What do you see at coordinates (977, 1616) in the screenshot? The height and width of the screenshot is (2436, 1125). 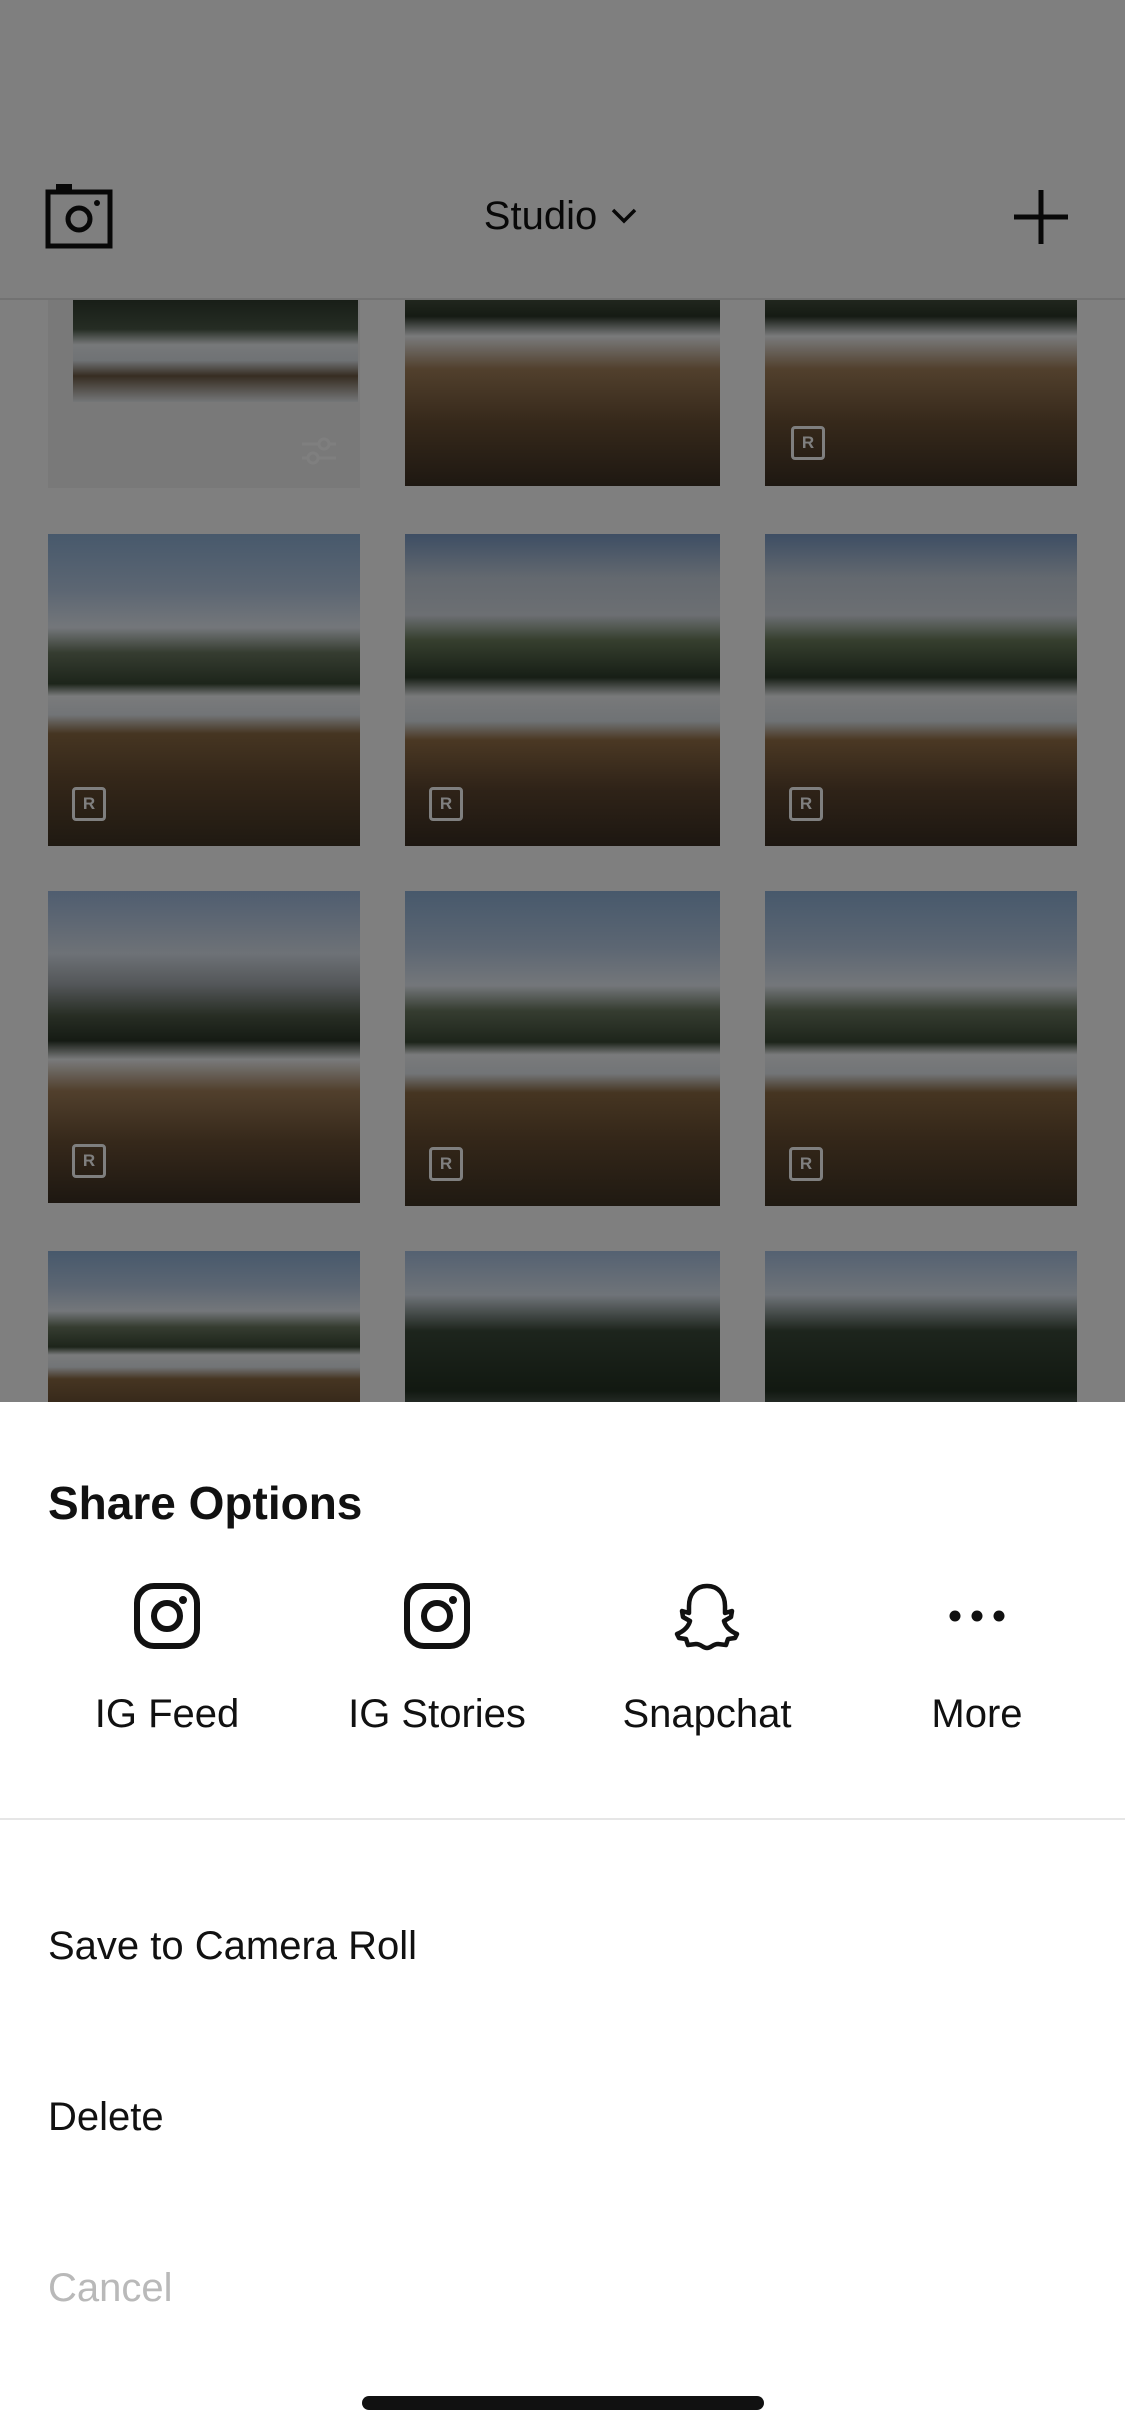 I see `more-dots-icon` at bounding box center [977, 1616].